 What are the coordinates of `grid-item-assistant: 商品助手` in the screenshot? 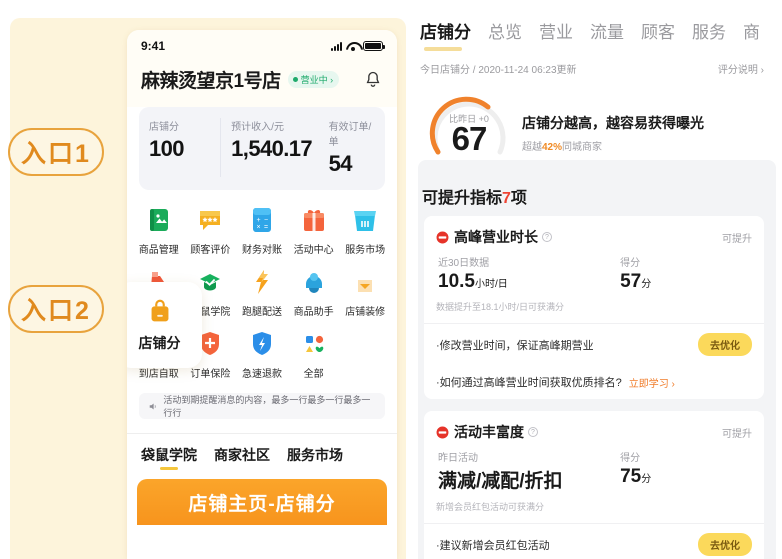 It's located at (314, 292).